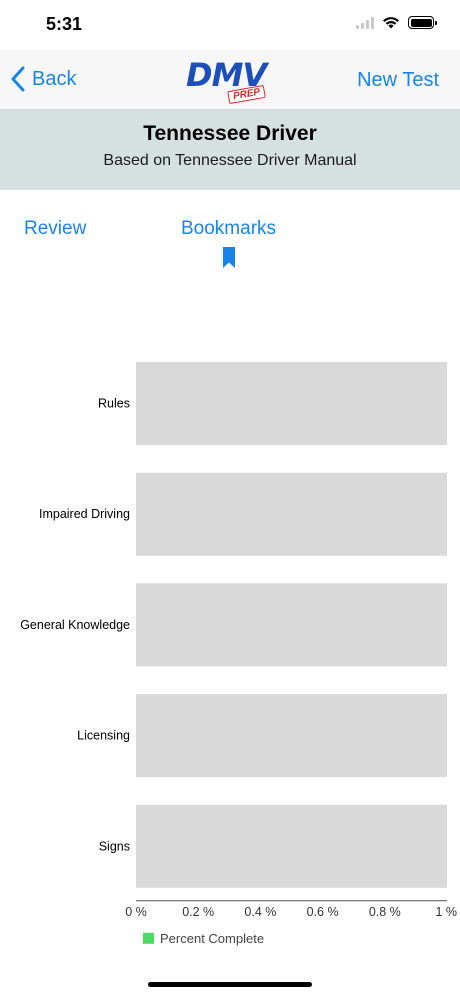 Image resolution: width=460 pixels, height=996 pixels. What do you see at coordinates (18, 79) in the screenshot?
I see `chevron-left-icon` at bounding box center [18, 79].